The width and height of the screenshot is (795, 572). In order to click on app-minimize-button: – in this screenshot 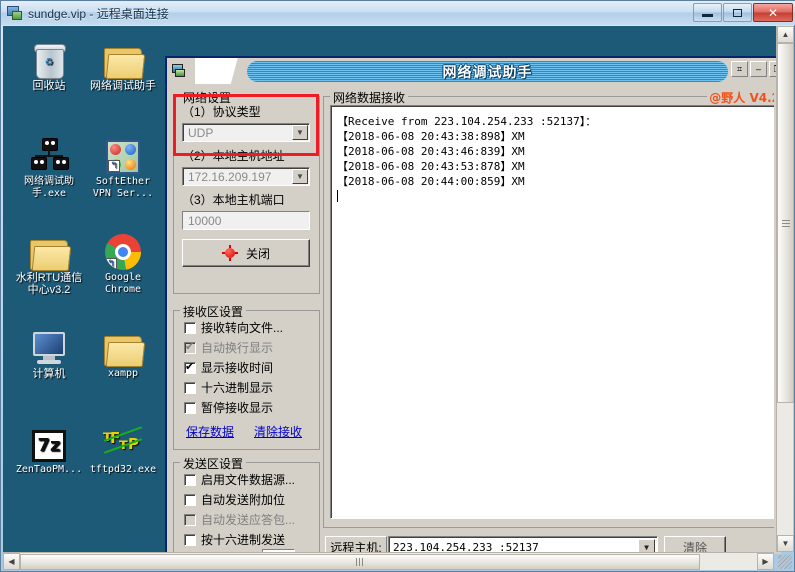, I will do `click(758, 69)`.